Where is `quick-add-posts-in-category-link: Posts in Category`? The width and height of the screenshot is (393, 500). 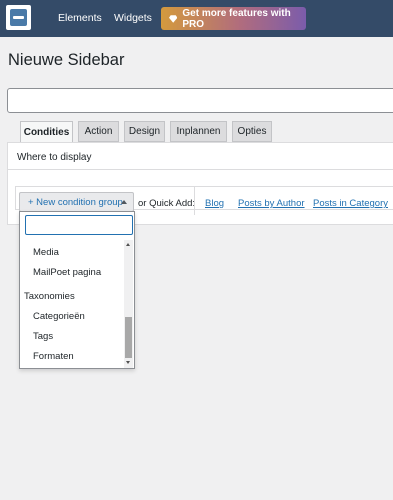 quick-add-posts-in-category-link: Posts in Category is located at coordinates (350, 203).